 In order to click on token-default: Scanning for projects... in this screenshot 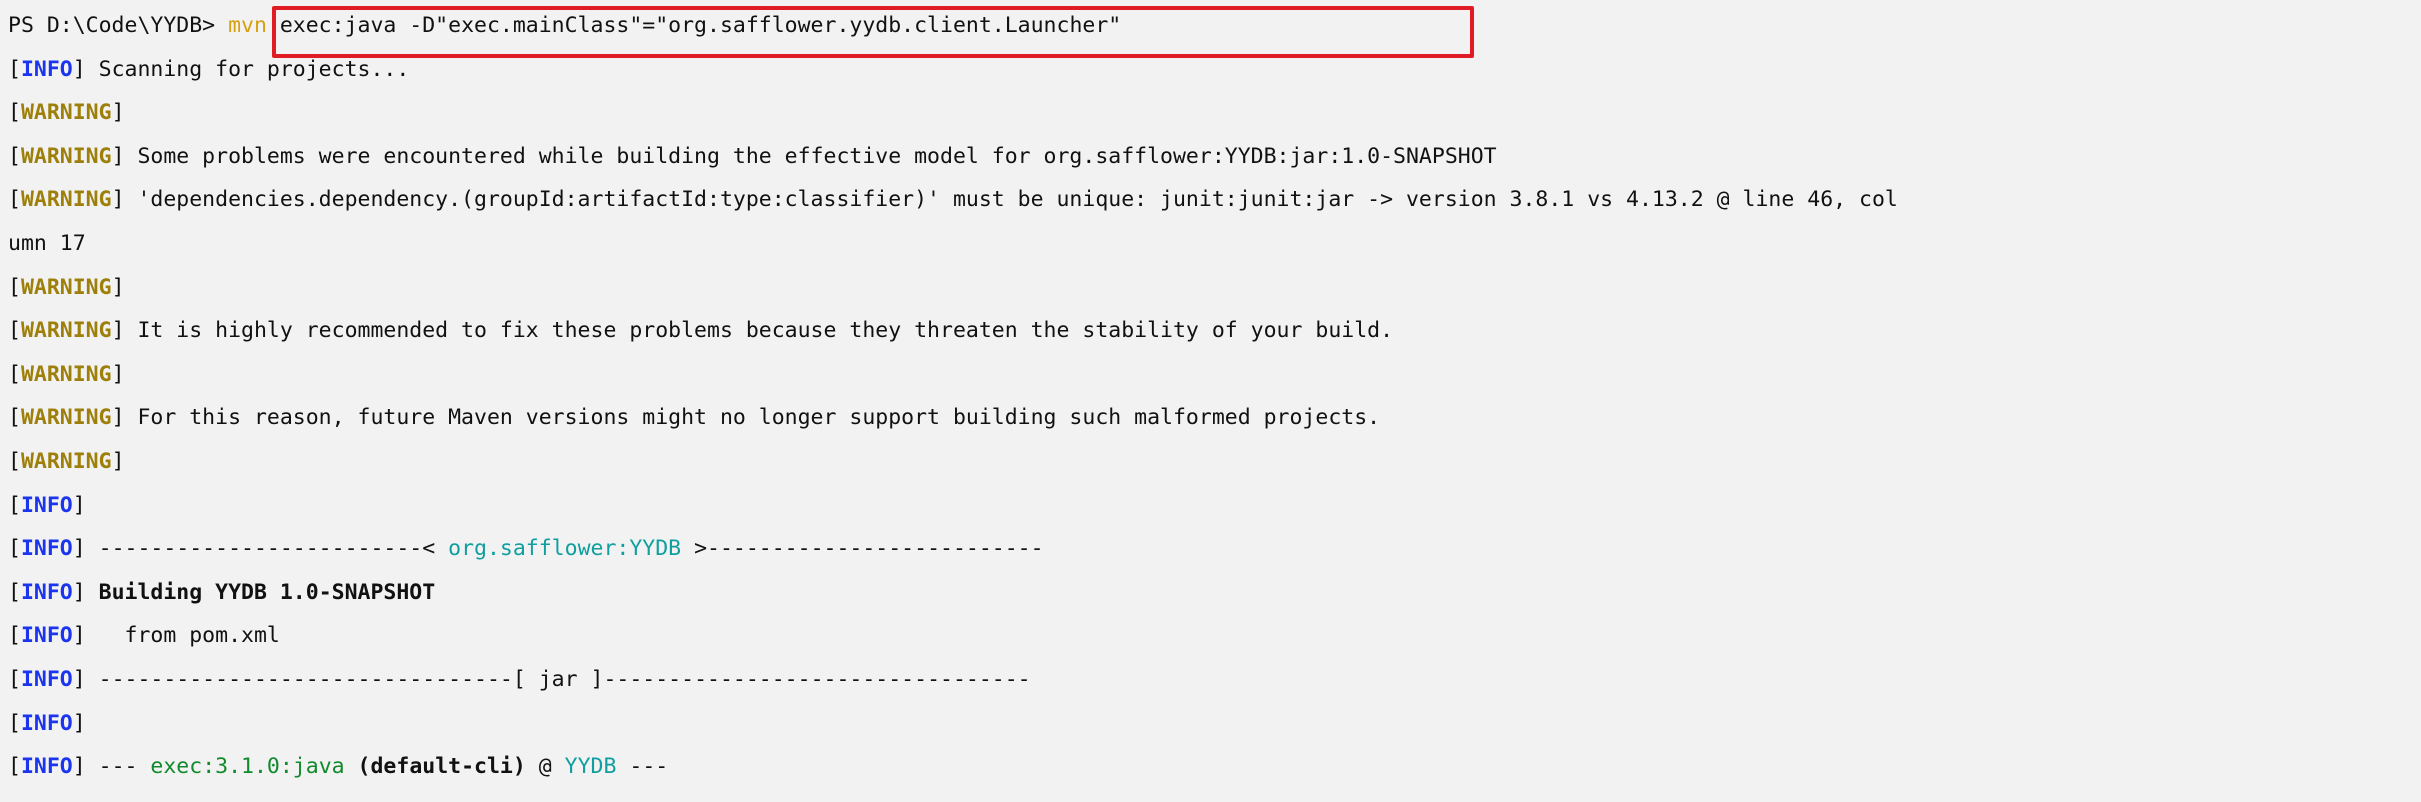, I will do `click(247, 69)`.